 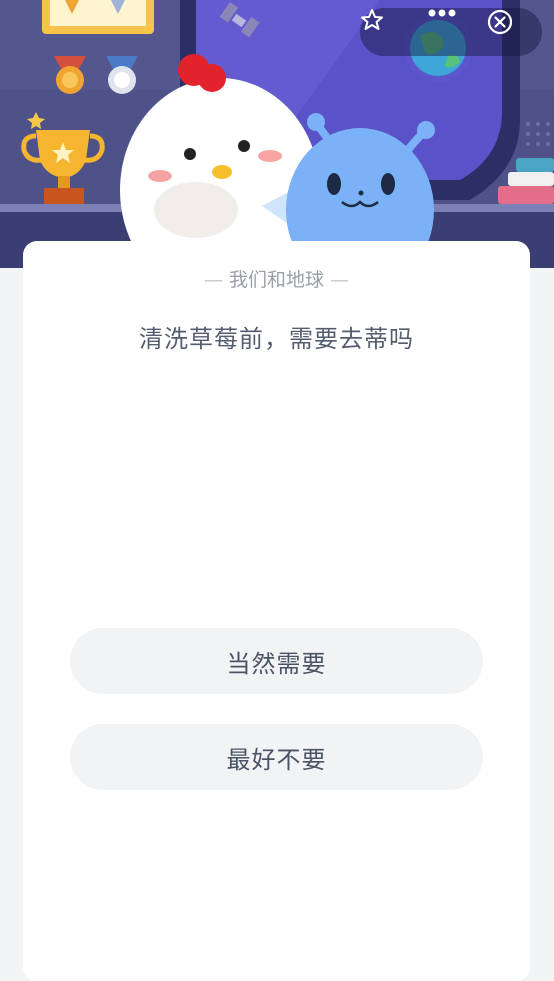 I want to click on quiz-category-label: 我们和地球, so click(x=276, y=280).